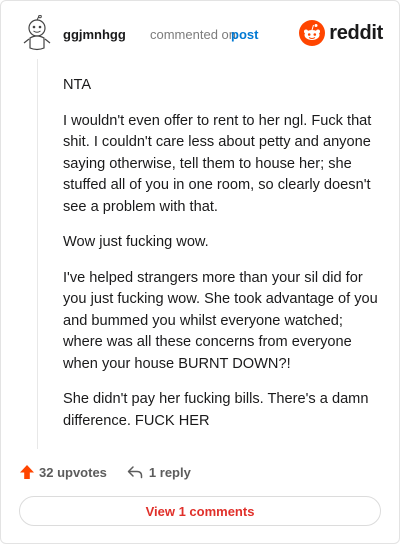  What do you see at coordinates (73, 472) in the screenshot?
I see `upvote-count: 32 upvotes` at bounding box center [73, 472].